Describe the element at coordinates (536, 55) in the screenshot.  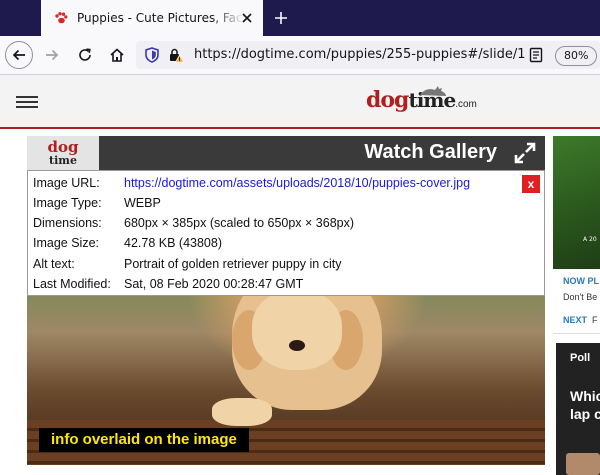
I see `reader-view-icon` at that location.